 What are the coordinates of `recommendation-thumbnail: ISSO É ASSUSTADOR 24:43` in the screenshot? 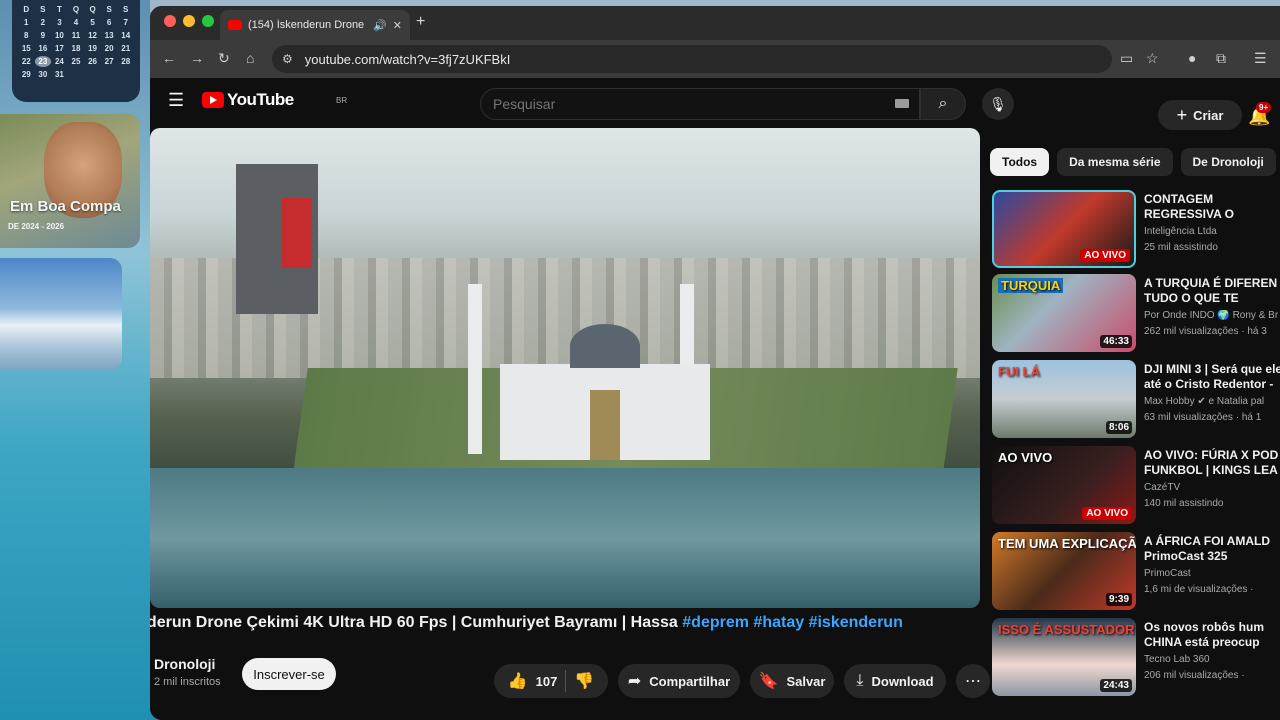 It's located at (1064, 657).